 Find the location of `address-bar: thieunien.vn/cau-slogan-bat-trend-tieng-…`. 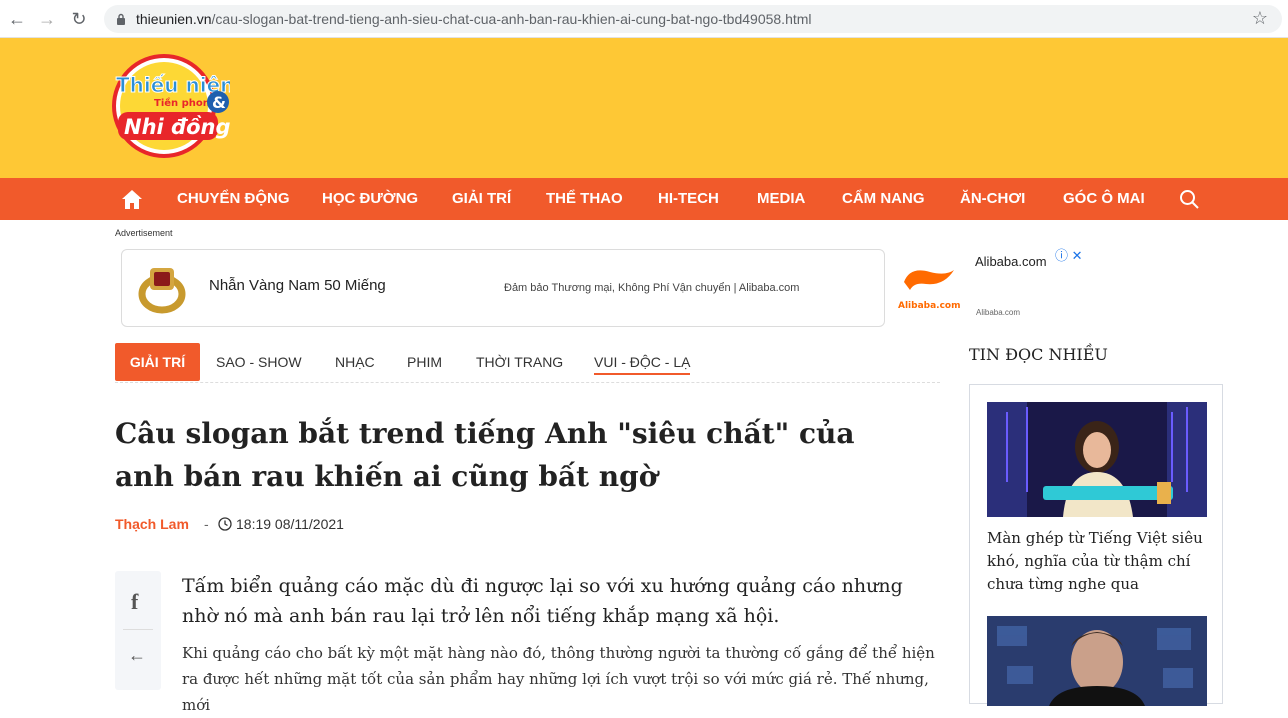

address-bar: thieunien.vn/cau-slogan-bat-trend-tieng-… is located at coordinates (693, 19).